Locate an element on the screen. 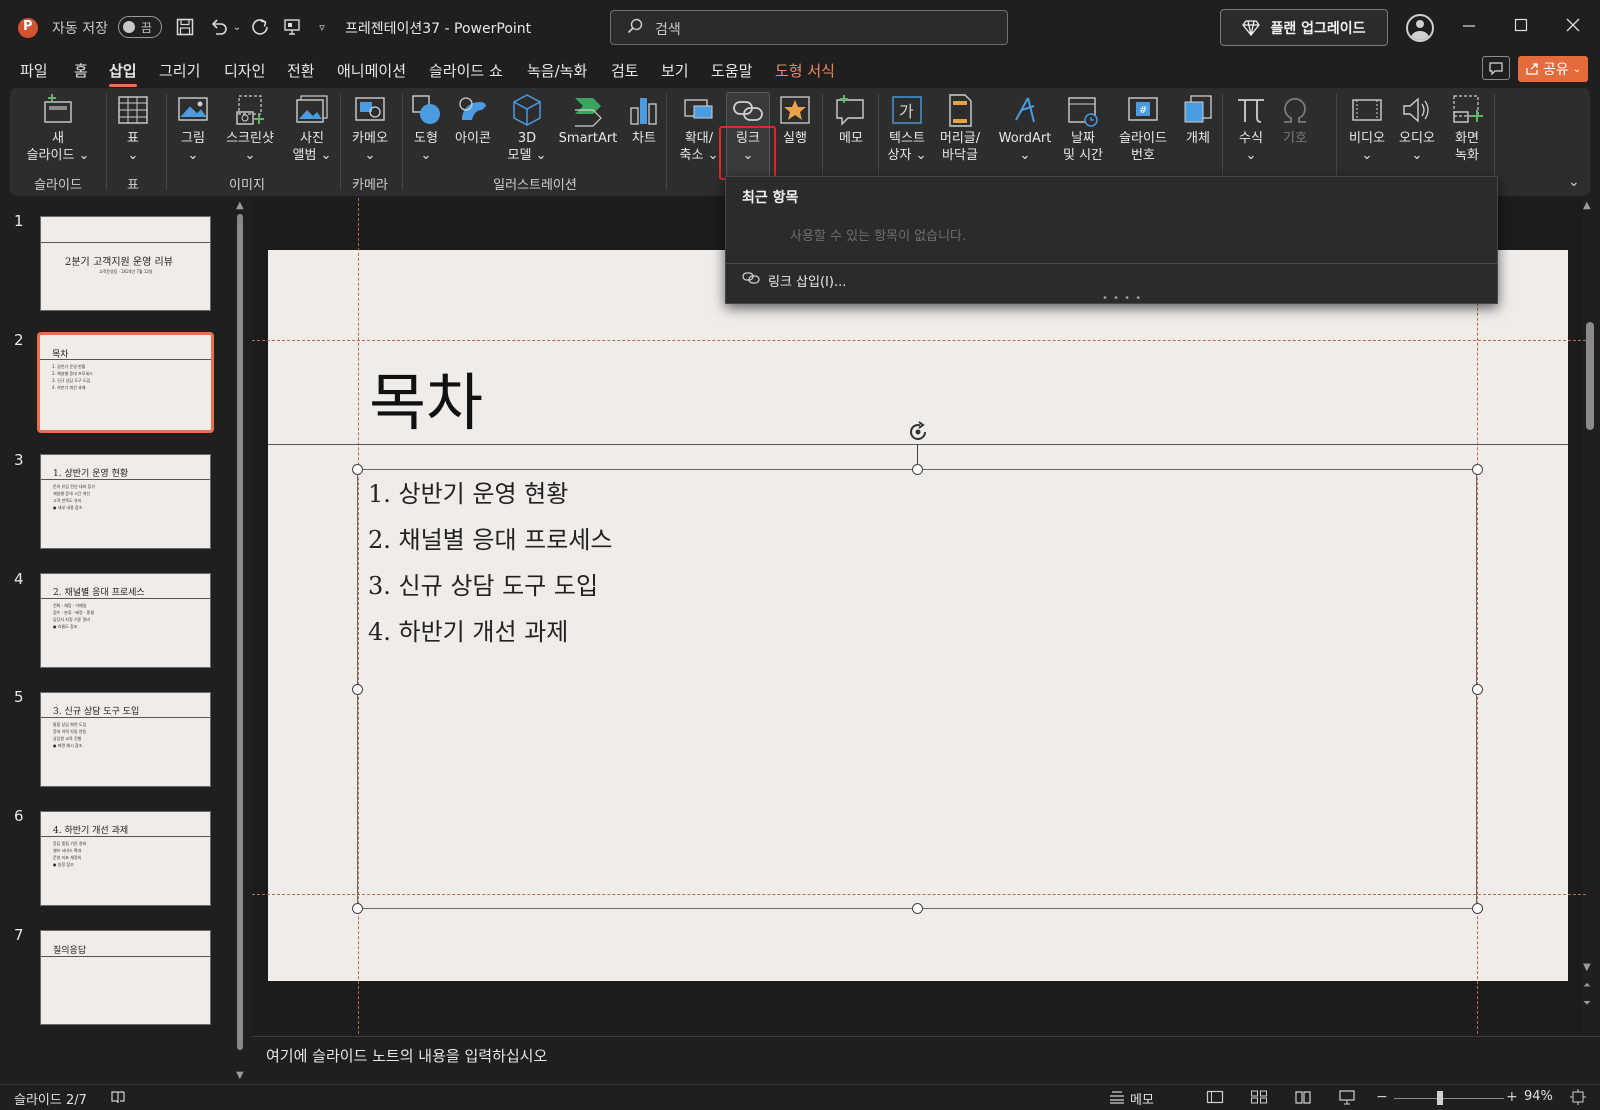  audio-button: 오디오 ⌄ is located at coordinates (1417, 128).